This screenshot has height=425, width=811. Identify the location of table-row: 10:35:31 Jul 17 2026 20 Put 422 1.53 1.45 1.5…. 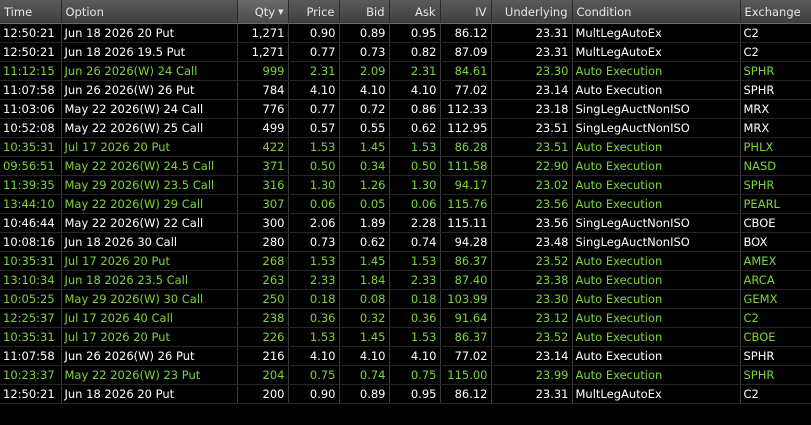
(405, 147).